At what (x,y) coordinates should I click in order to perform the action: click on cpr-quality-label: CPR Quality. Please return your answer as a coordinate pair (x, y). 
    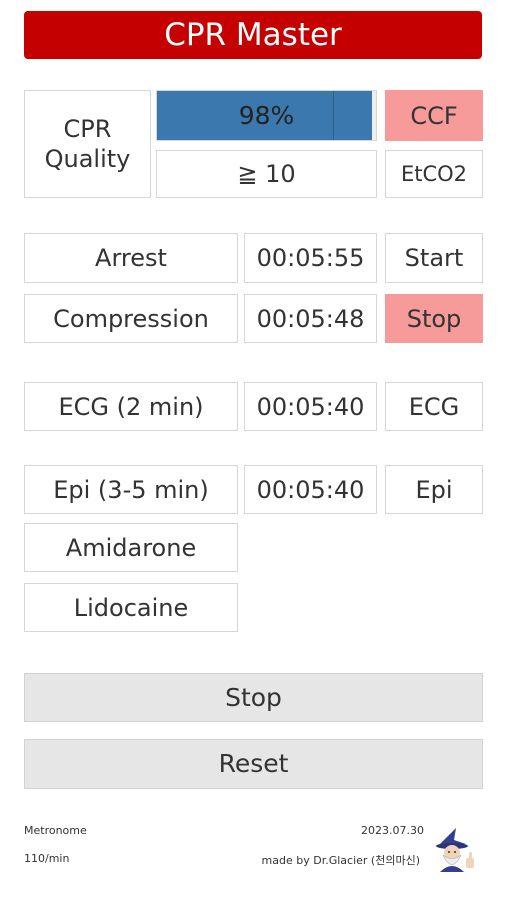
    Looking at the image, I should click on (87, 144).